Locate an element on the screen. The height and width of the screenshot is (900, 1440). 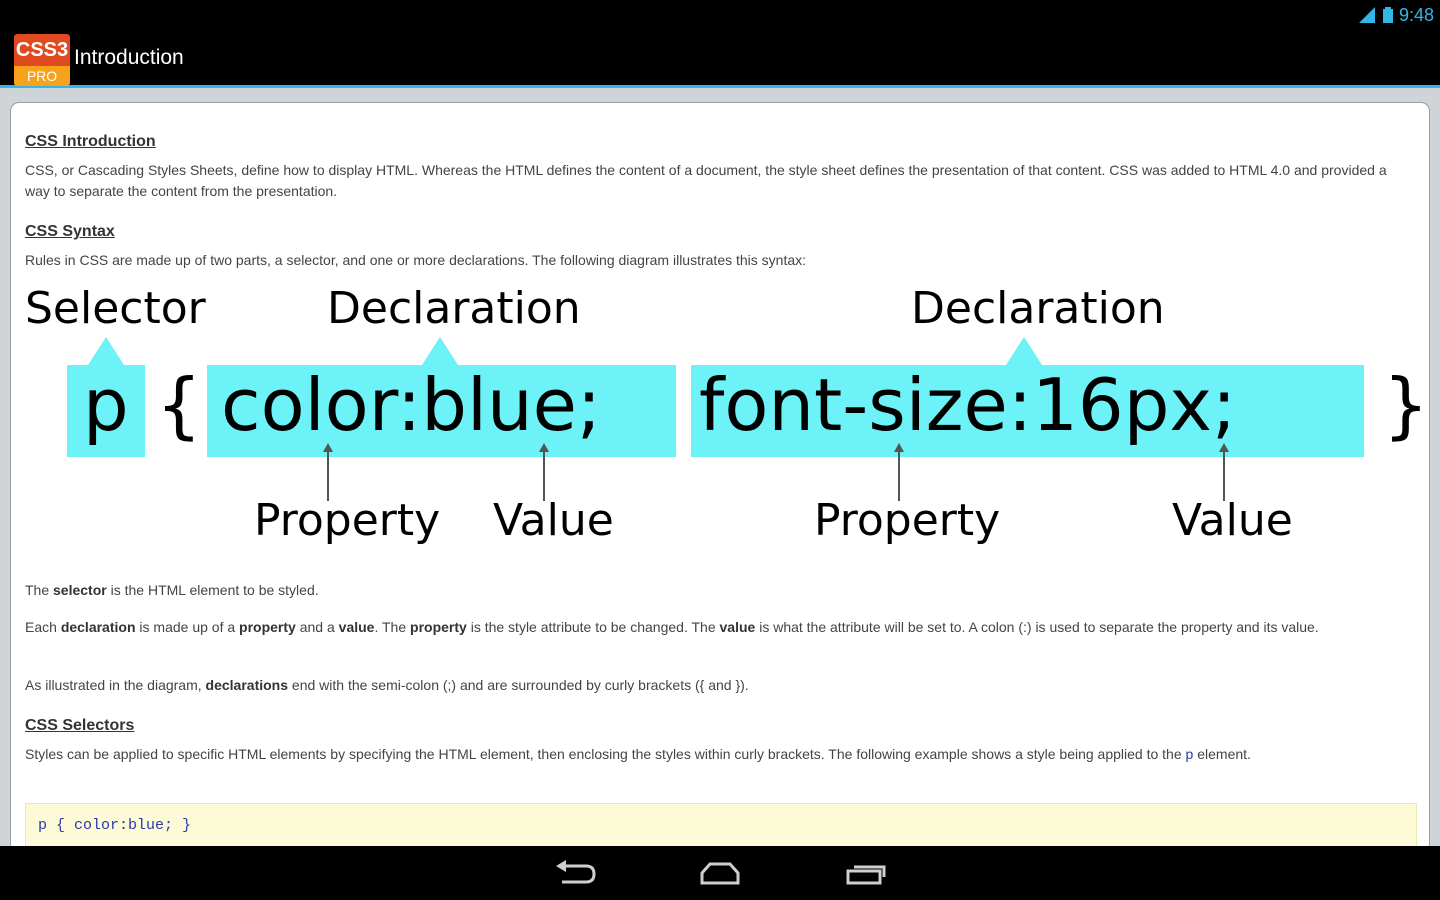
signal-icon is located at coordinates (1366, 15).